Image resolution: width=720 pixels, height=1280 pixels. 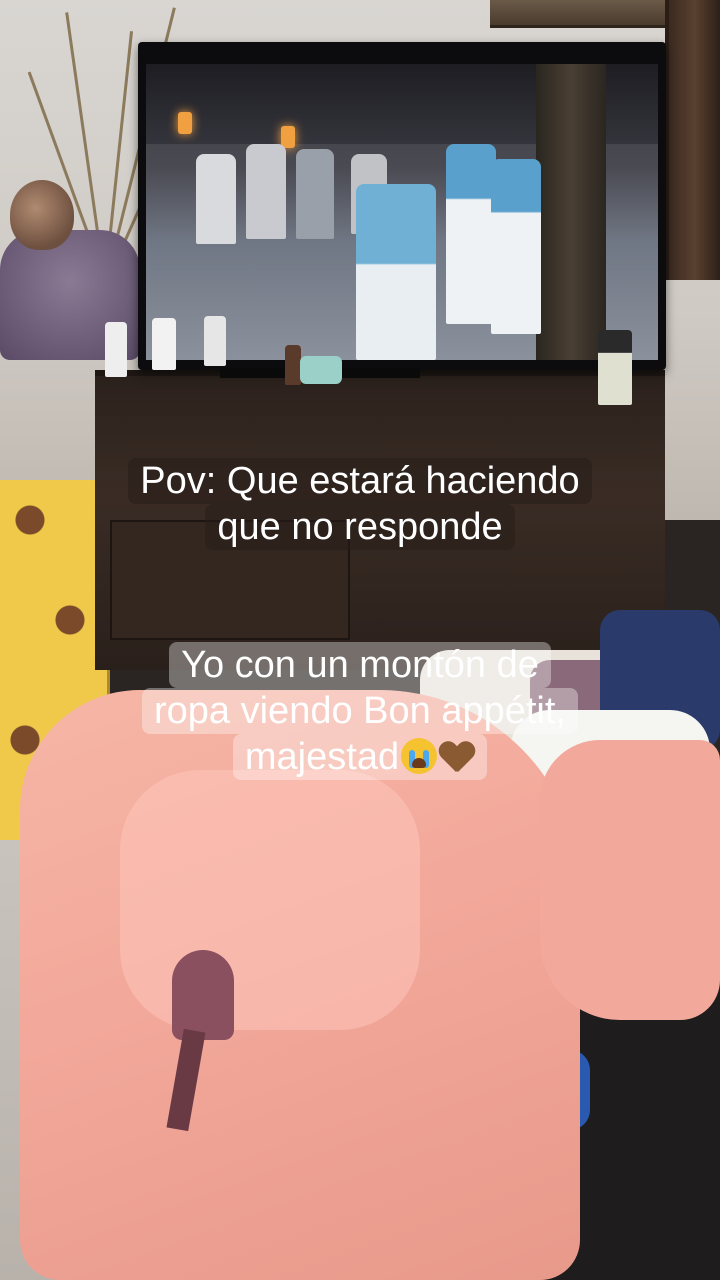 I want to click on loudly-crying-face-icon, so click(x=419, y=756).